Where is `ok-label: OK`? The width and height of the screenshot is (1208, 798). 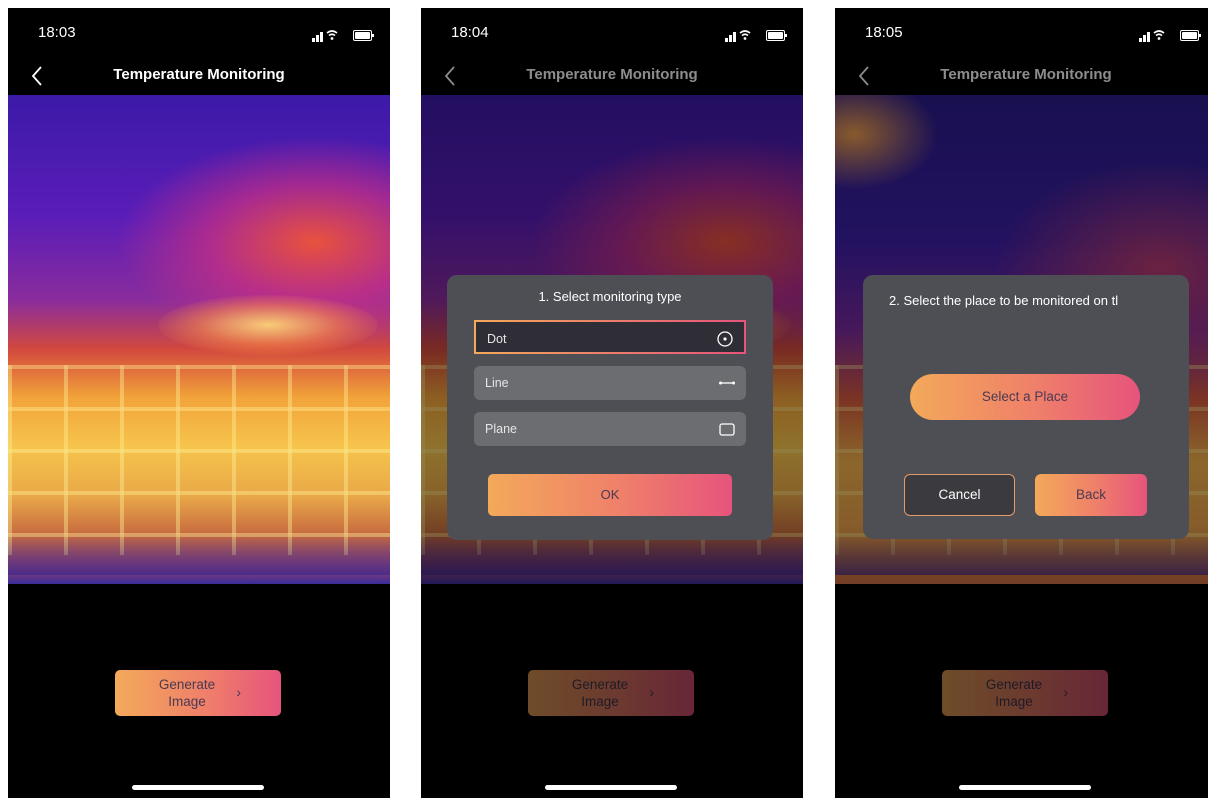
ok-label: OK is located at coordinates (610, 494).